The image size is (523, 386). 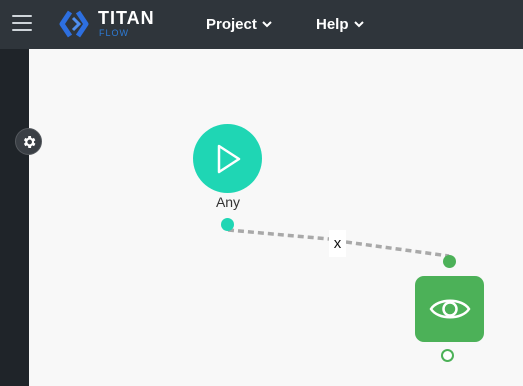 I want to click on start-node-label: Any, so click(x=228, y=202).